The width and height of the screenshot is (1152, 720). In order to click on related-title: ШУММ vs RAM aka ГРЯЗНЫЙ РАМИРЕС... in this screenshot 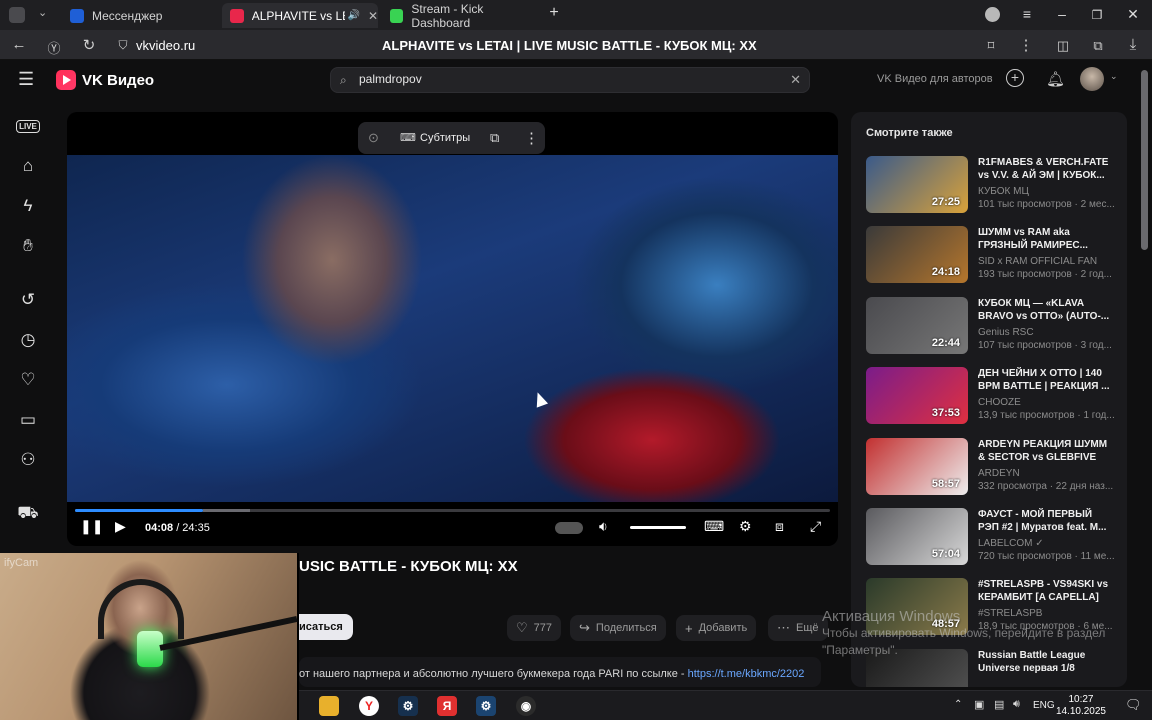, I will do `click(1046, 239)`.